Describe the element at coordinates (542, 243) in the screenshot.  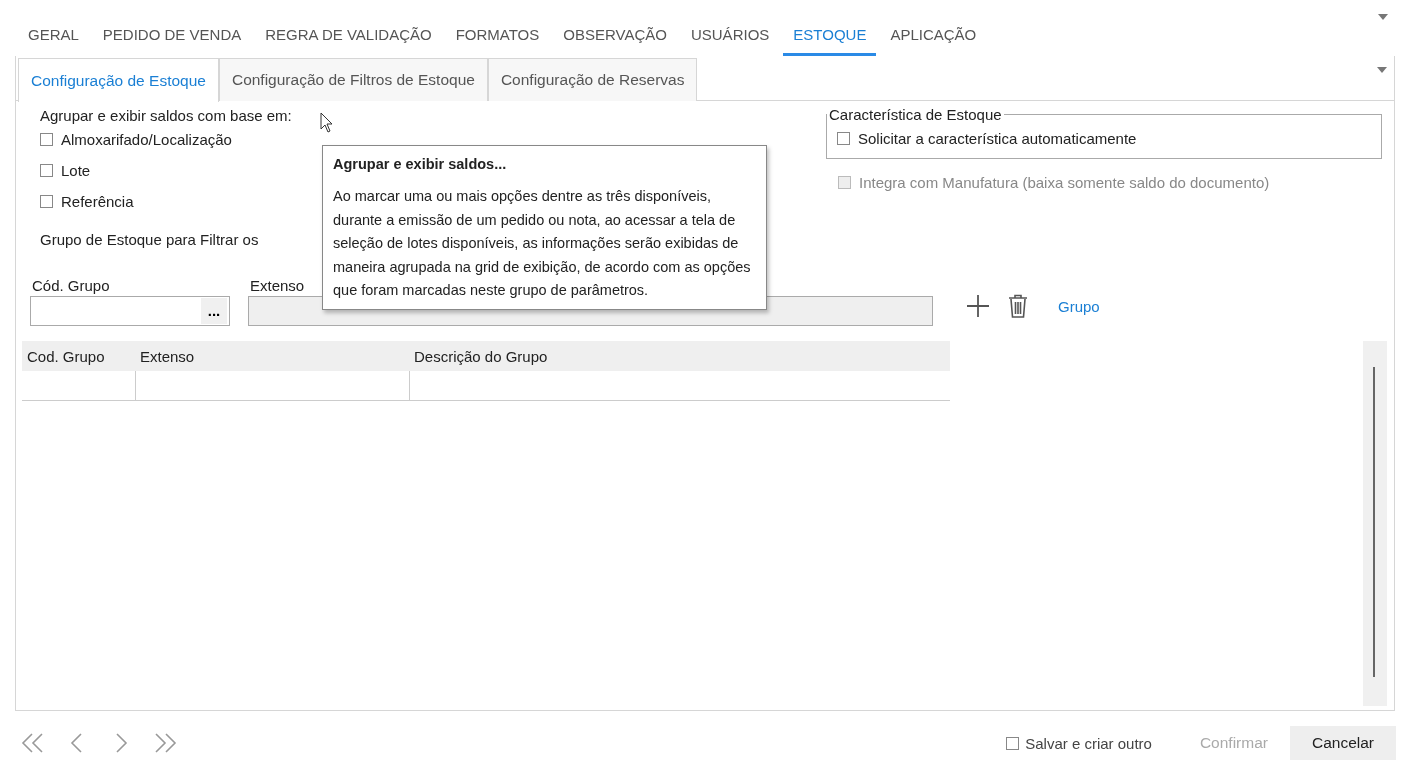
I see `tooltip-text: Ao marcar uma ou mais opções dentre as três disponíveis, durante a emissão de um pedido ou nota, ao acessar a tela de seleção de lotes disponíveis, as informações serão exibidas de maneira agrupada na grid de exibição, de acordo com as opções que foram marcadas neste grupo de parâmetros.` at that location.